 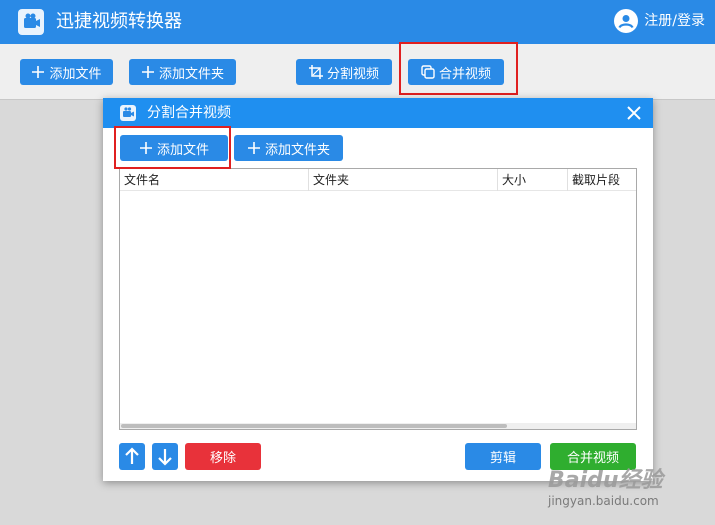 I want to click on dialog-header: 分割合并视频, so click(x=378, y=113).